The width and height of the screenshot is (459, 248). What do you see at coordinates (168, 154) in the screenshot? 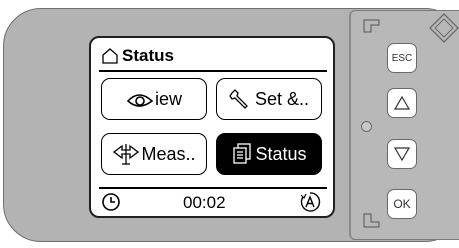
I see `tile-measure-label: Meas..` at bounding box center [168, 154].